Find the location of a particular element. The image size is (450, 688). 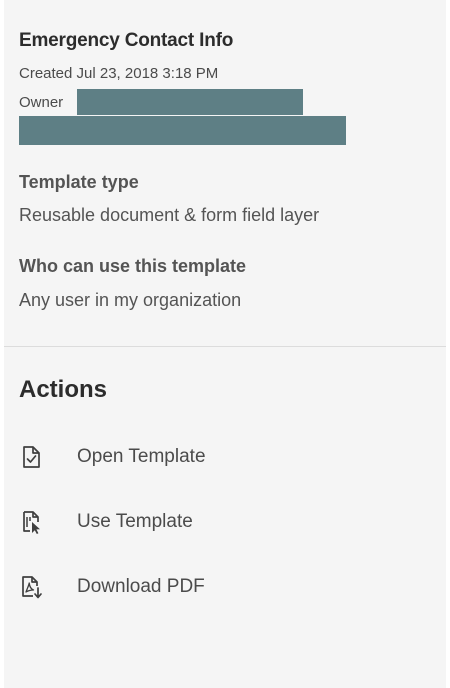

actions-heading: Actions is located at coordinates (63, 389).